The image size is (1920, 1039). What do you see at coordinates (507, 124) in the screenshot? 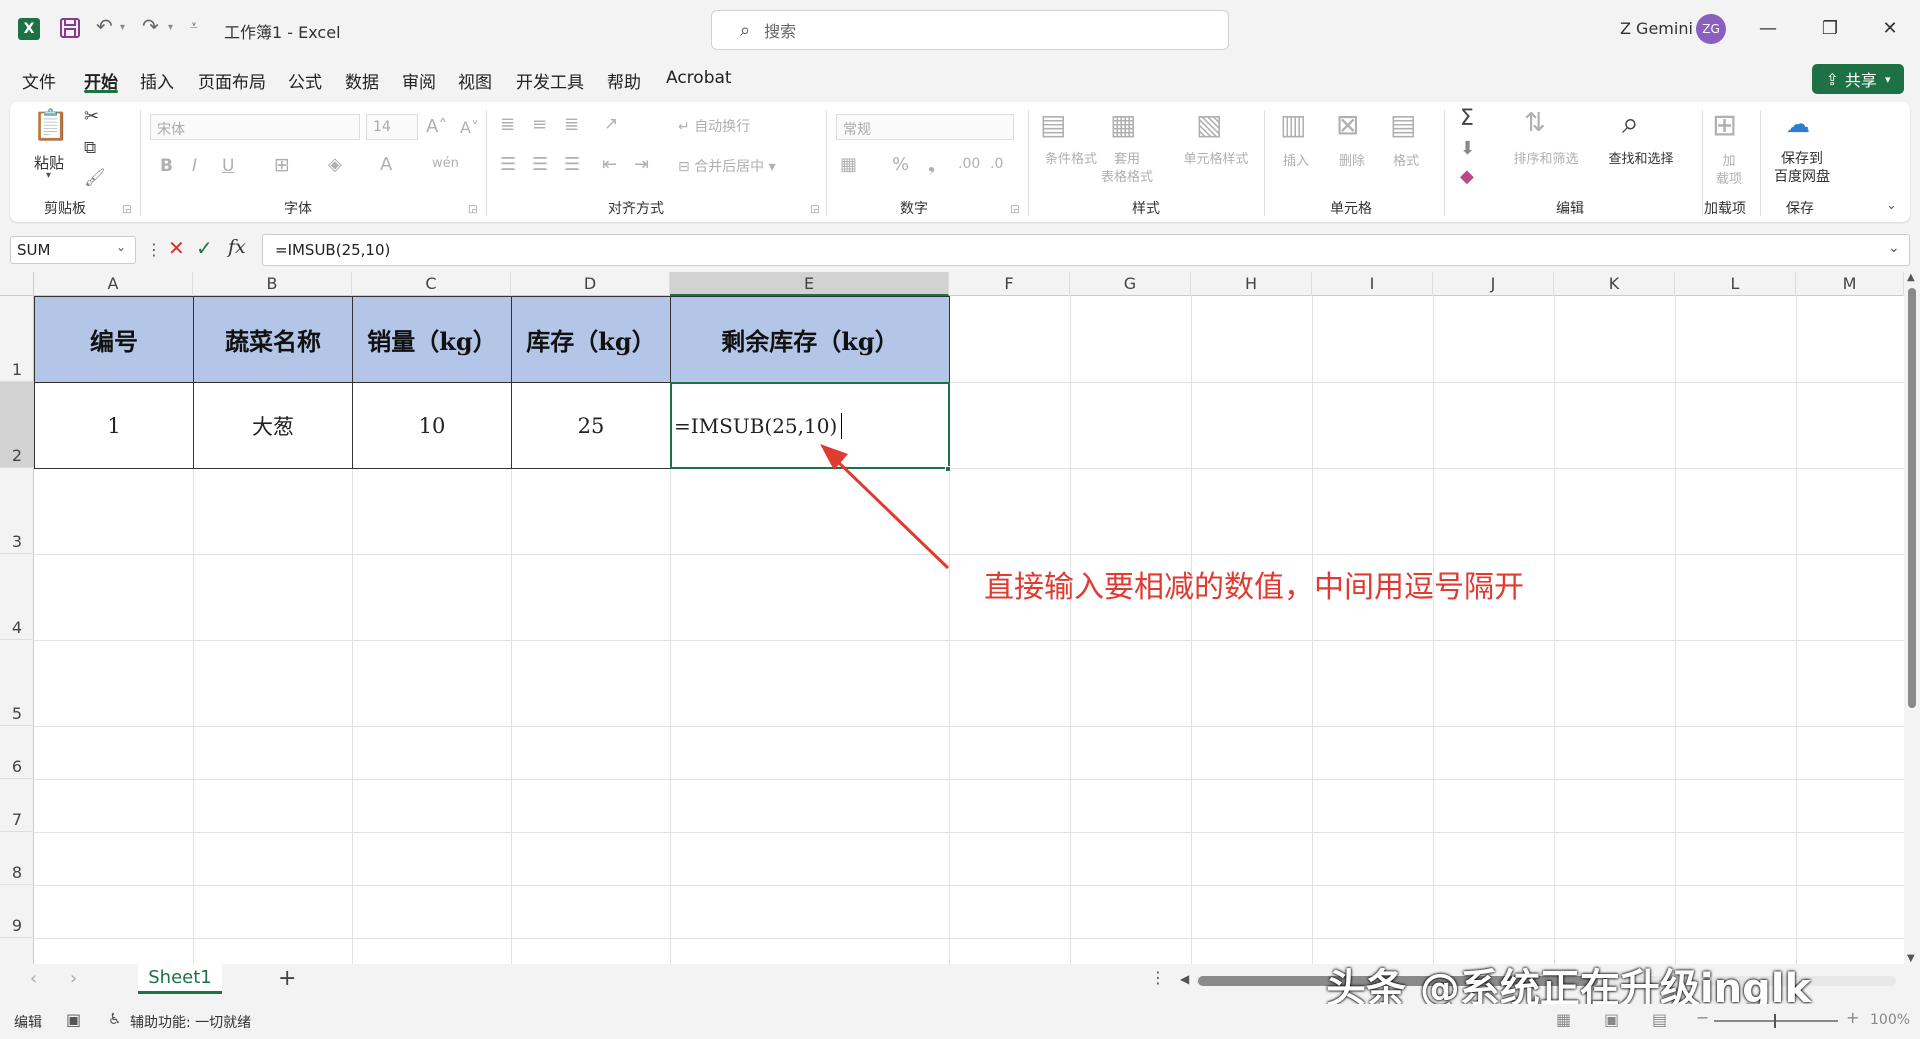
I see `align-top-icon: ≣` at bounding box center [507, 124].